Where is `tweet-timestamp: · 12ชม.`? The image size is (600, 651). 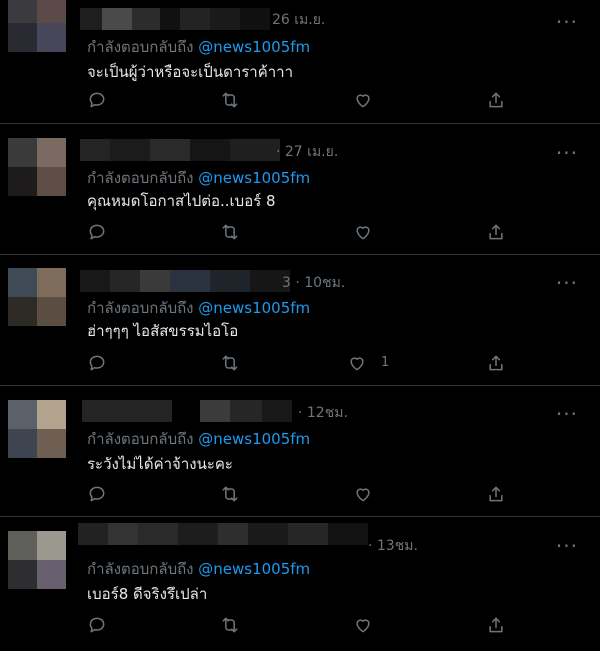 tweet-timestamp: · 12ชม. is located at coordinates (323, 413).